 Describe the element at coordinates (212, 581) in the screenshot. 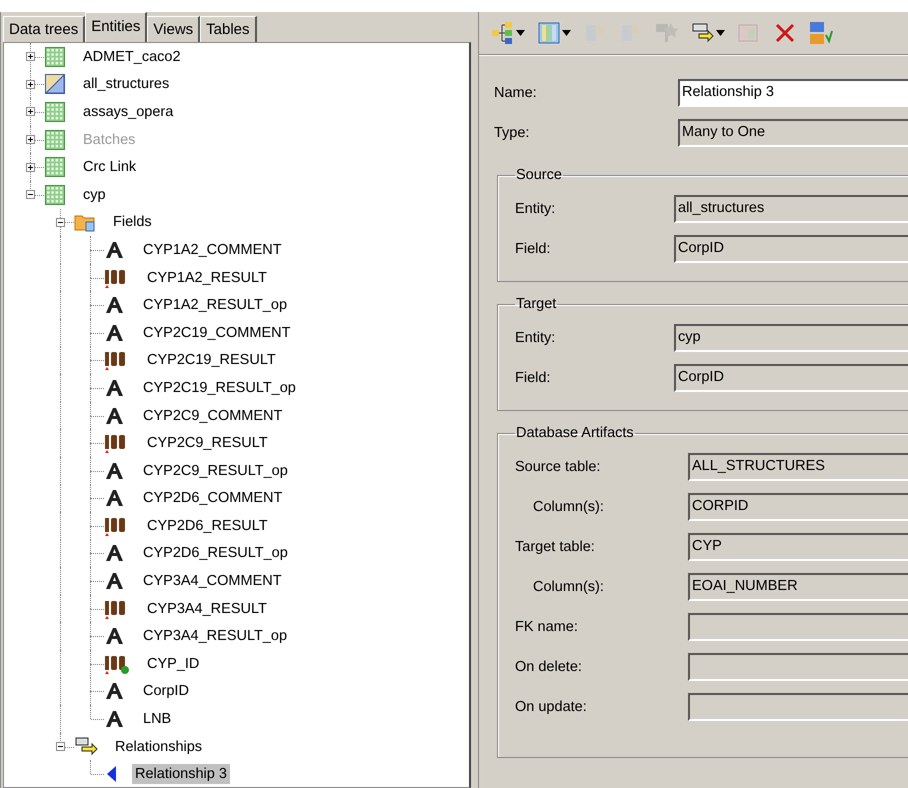

I see `tree-item: CYP3A4_COMMENT` at that location.